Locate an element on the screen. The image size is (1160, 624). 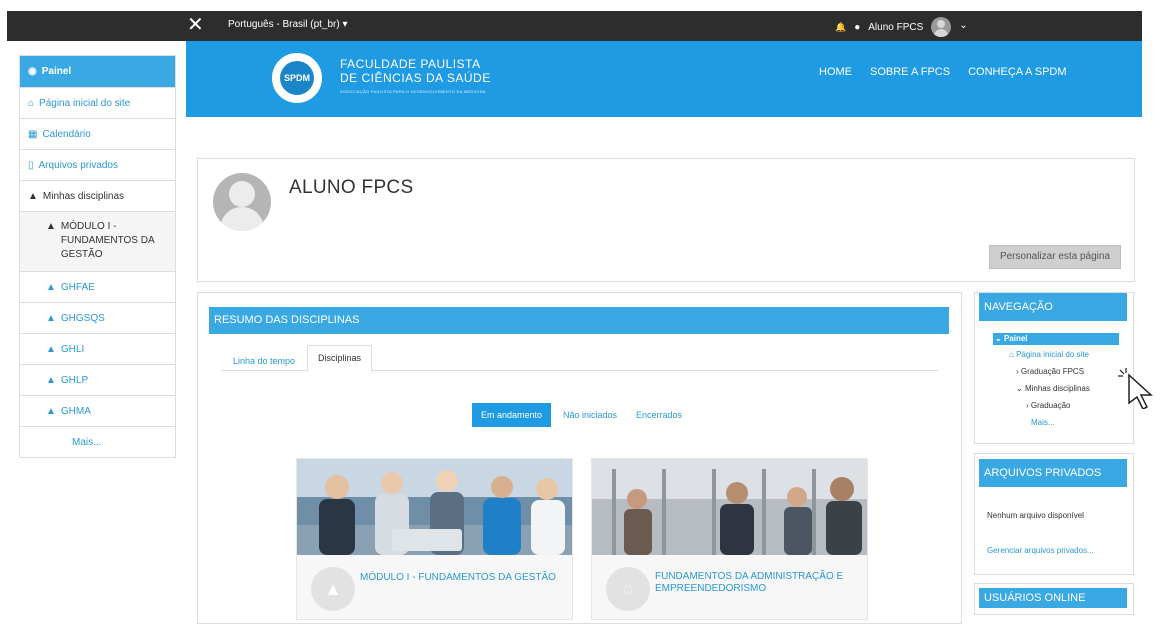
sidebar-item-ghgsqs: ▲ GHGSQS is located at coordinates (97, 317).